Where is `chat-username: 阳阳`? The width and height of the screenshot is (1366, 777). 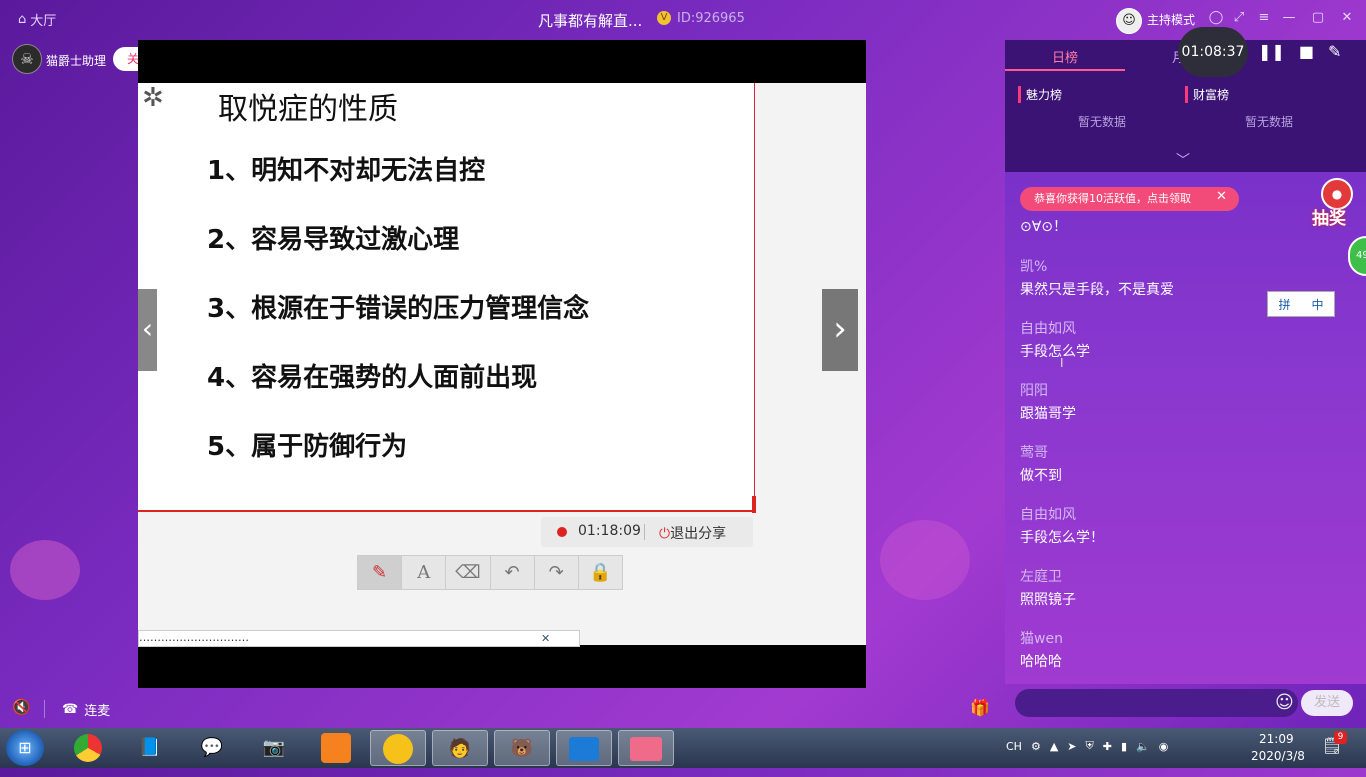 chat-username: 阳阳 is located at coordinates (1034, 390).